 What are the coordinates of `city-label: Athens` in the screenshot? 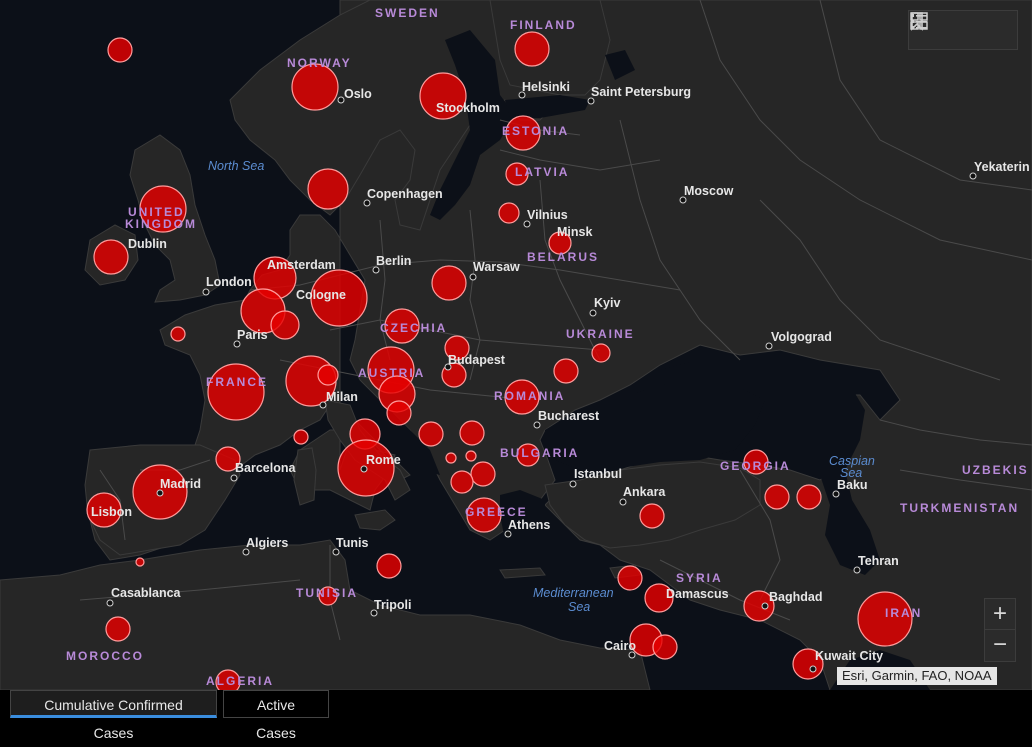 It's located at (529, 525).